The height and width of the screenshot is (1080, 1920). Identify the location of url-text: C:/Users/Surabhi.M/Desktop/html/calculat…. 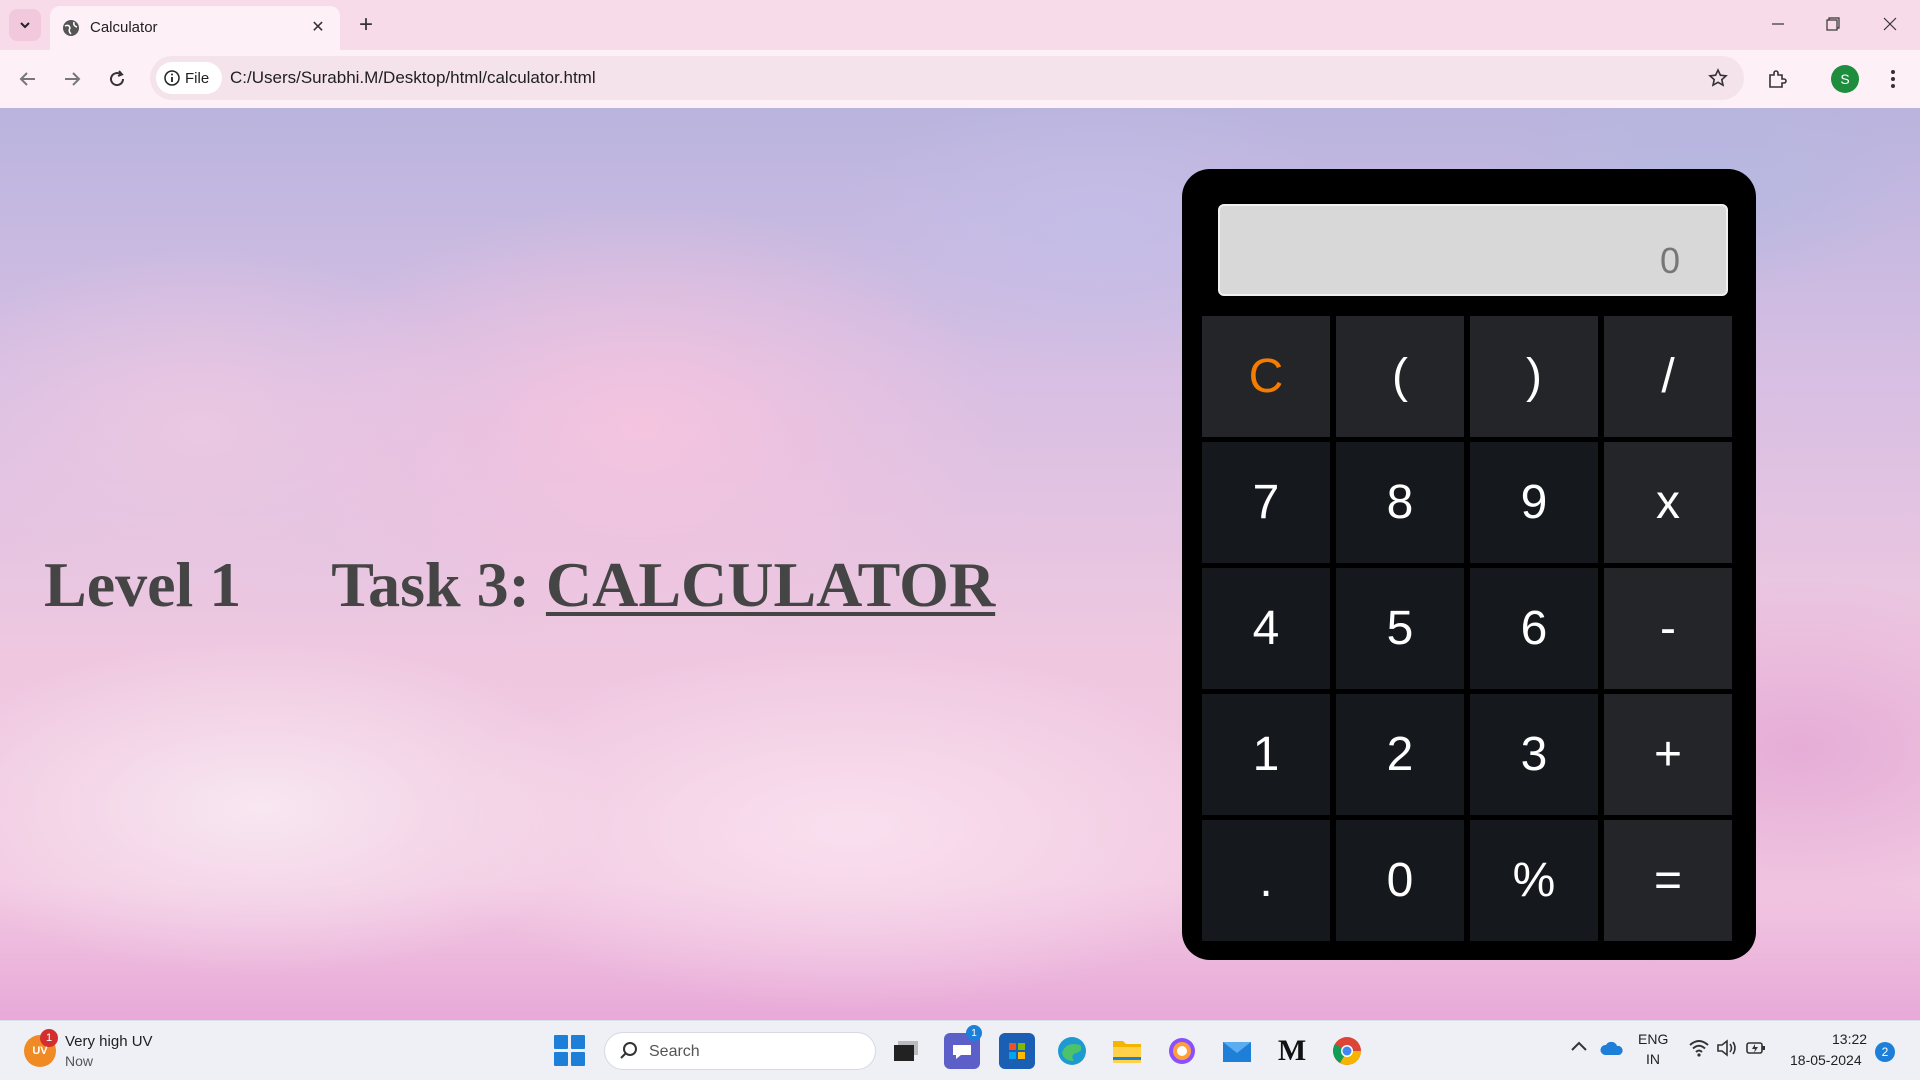
(413, 78).